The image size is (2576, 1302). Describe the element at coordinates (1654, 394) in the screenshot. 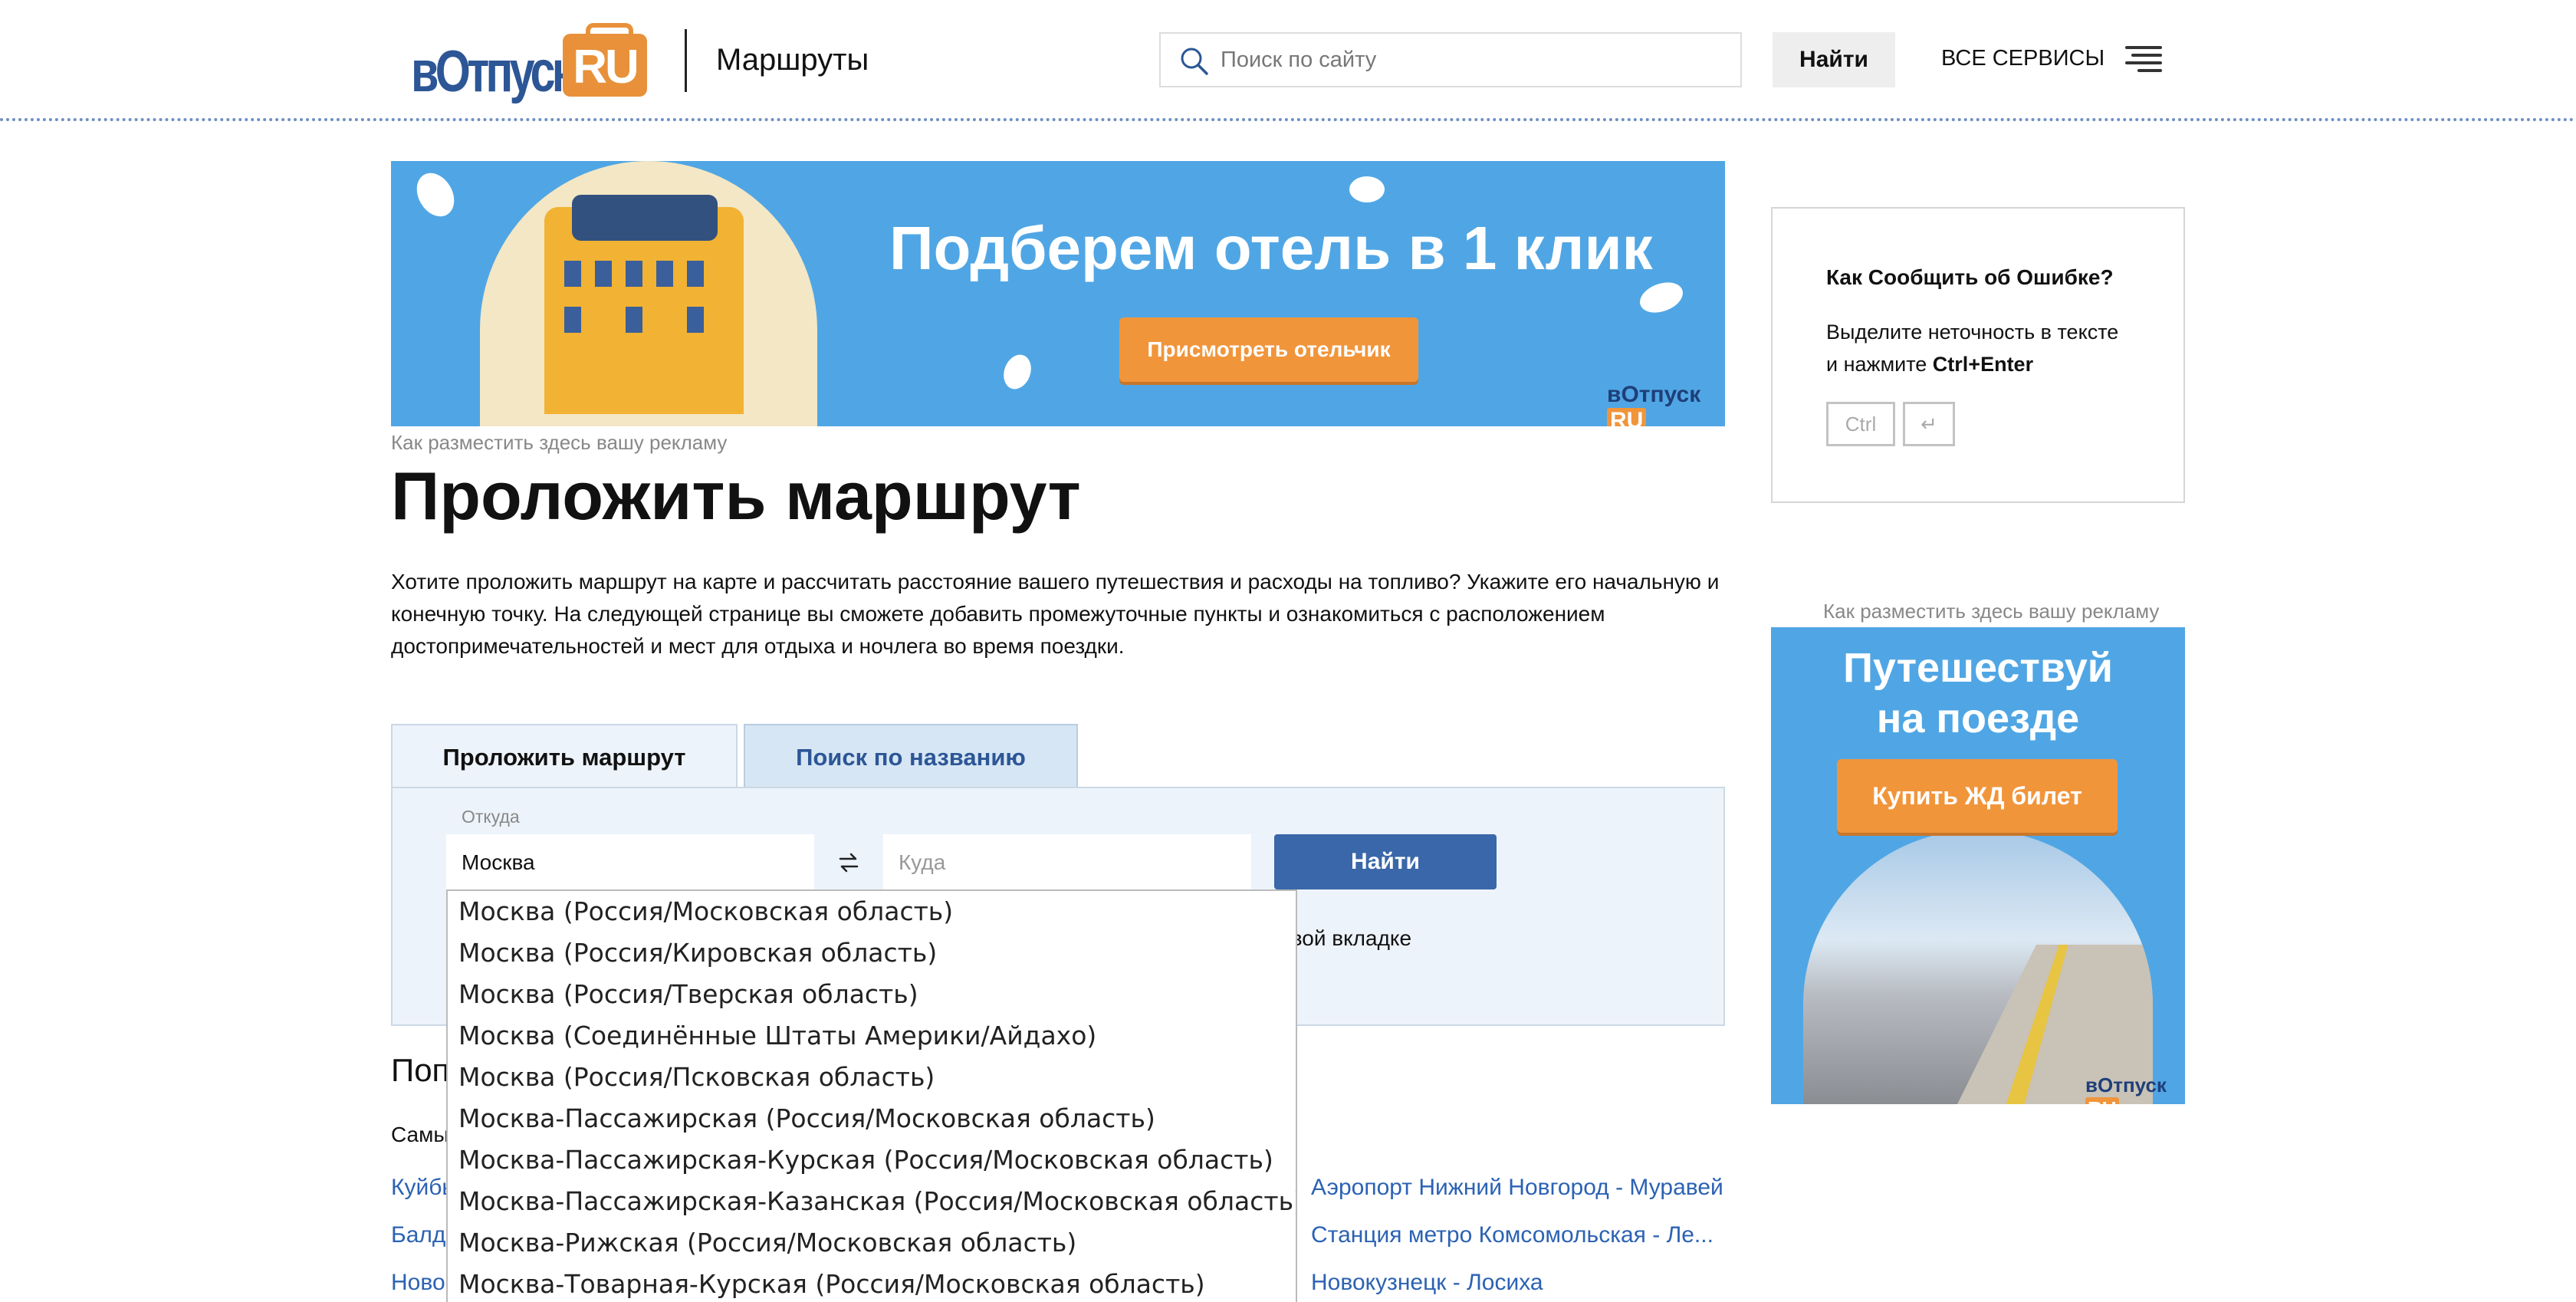

I see `banner-logo-text: вОтпуск` at that location.